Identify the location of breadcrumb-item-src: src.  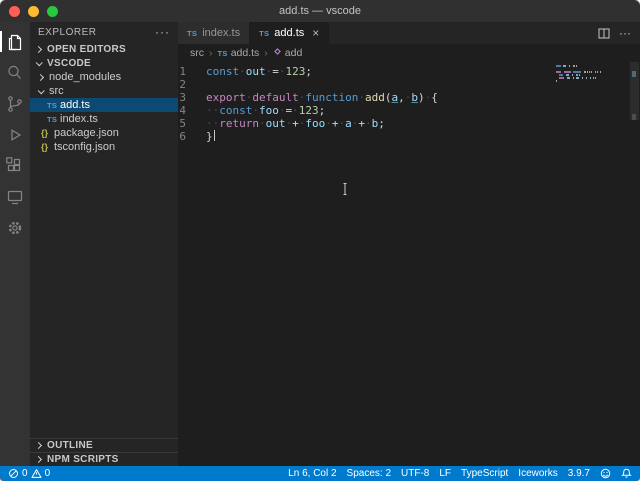
(197, 53).